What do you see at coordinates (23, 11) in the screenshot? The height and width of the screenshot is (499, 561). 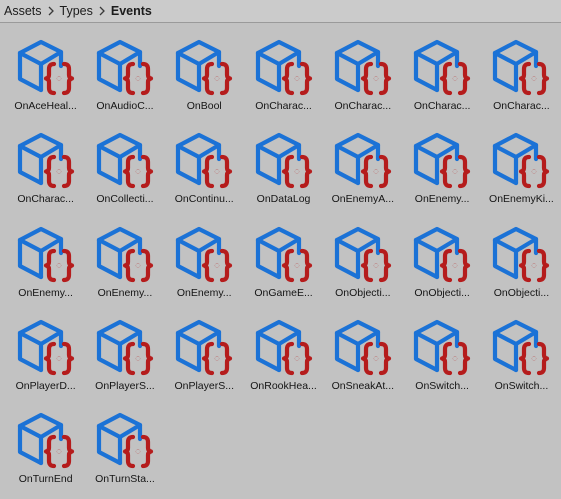 I see `breadcrumb-assets: Assets` at bounding box center [23, 11].